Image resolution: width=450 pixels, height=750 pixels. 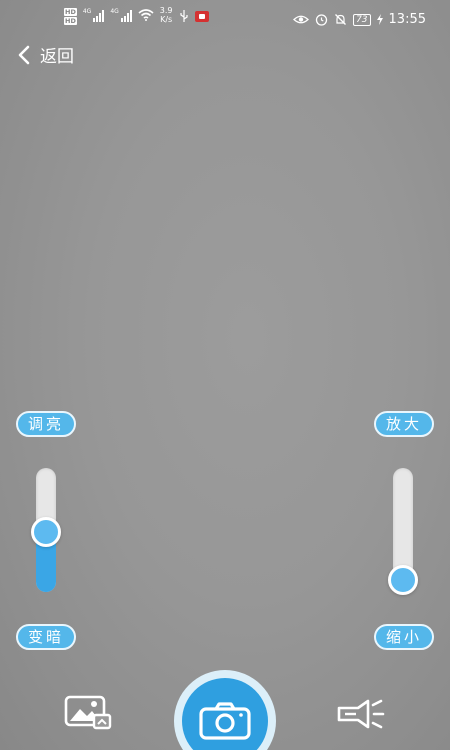 I want to click on back-button: 返回, so click(x=46, y=54).